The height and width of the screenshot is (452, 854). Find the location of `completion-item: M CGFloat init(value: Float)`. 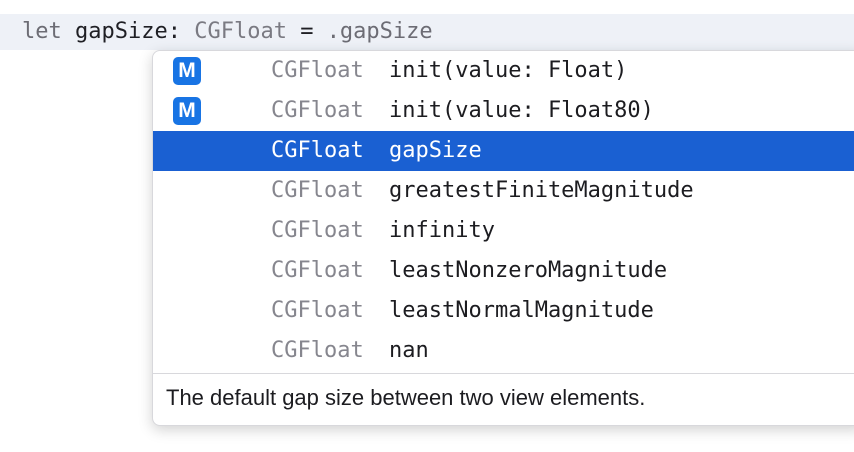

completion-item: M CGFloat init(value: Float) is located at coordinates (503, 71).